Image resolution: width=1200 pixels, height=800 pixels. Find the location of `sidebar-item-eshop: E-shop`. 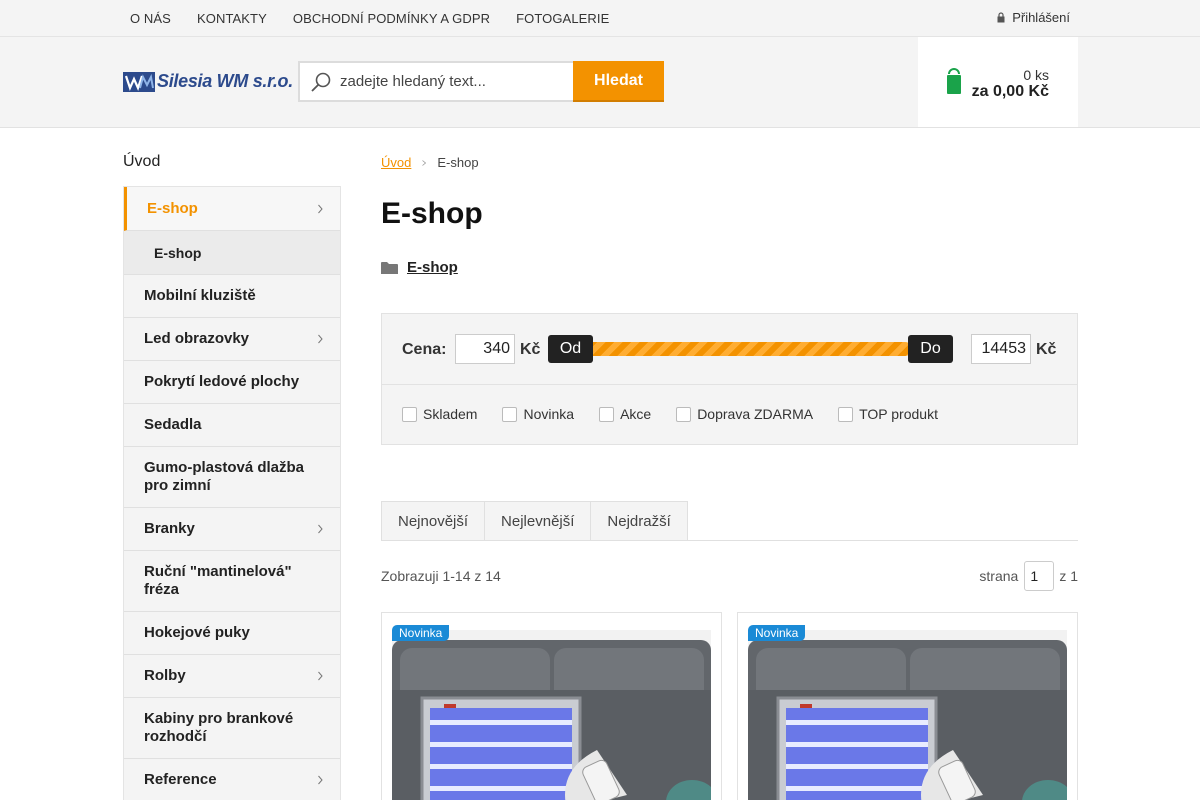

sidebar-item-eshop: E-shop is located at coordinates (232, 209).